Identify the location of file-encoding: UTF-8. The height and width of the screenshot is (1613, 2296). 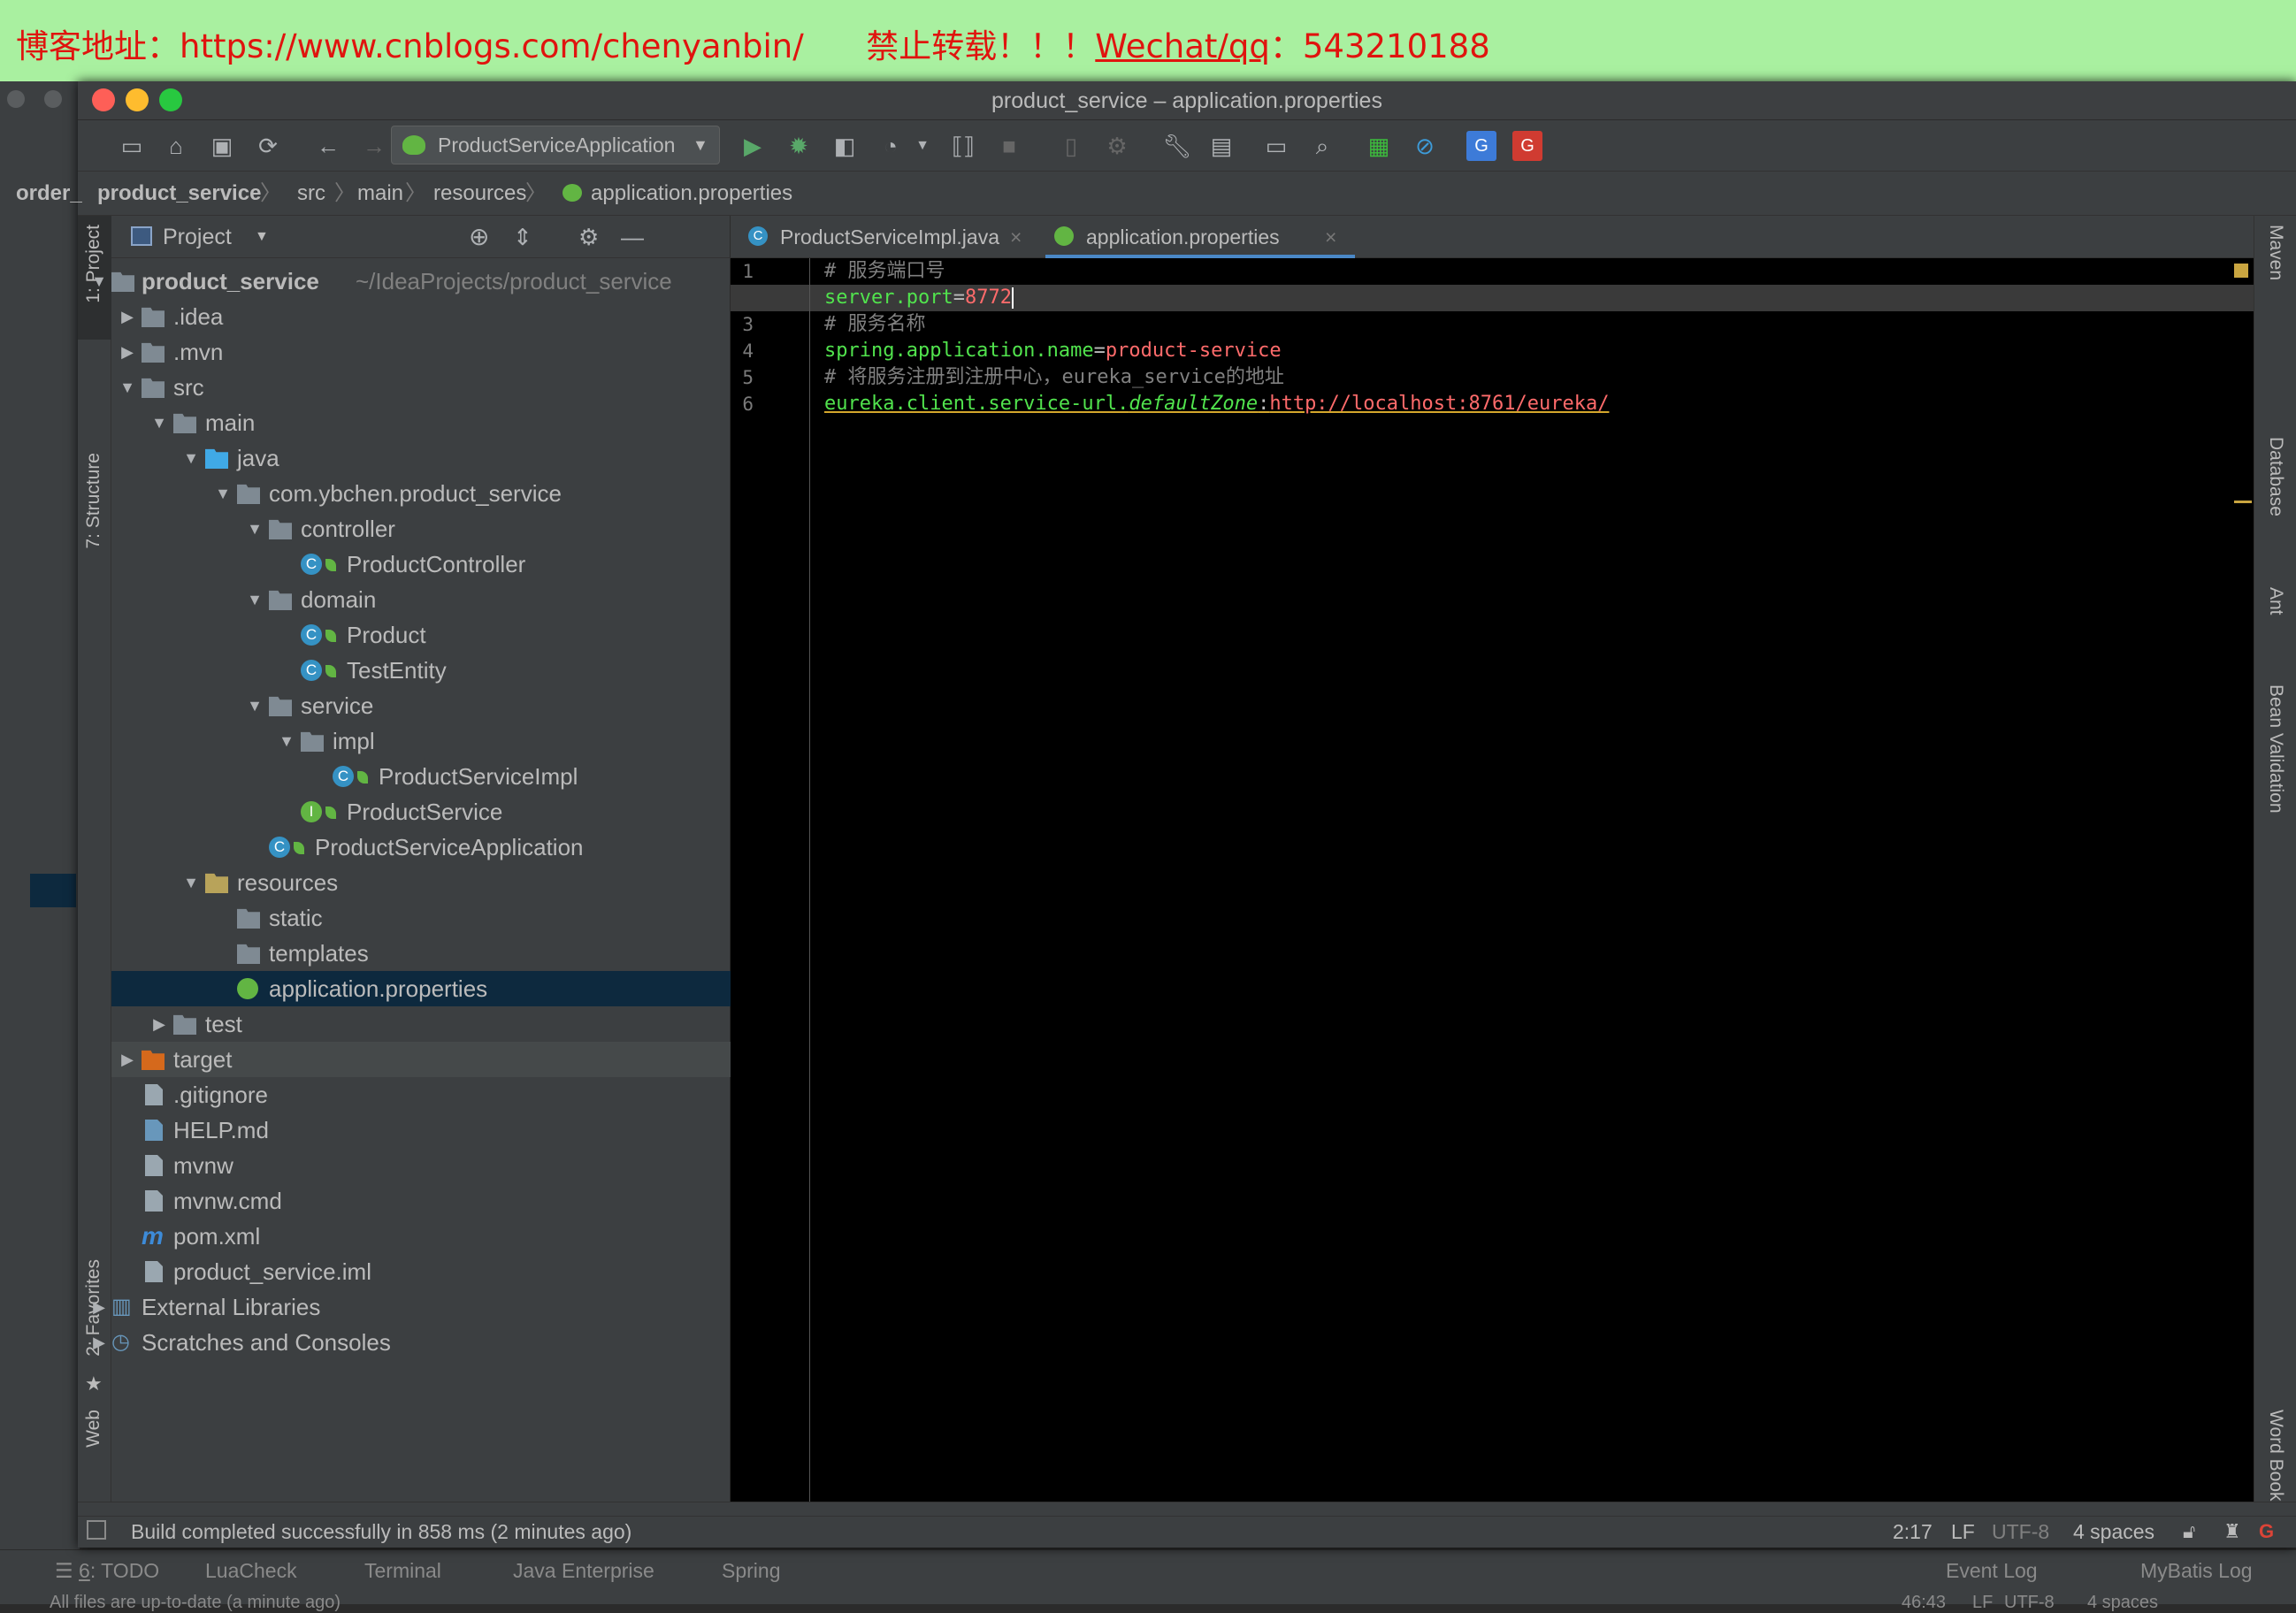
(2020, 1532).